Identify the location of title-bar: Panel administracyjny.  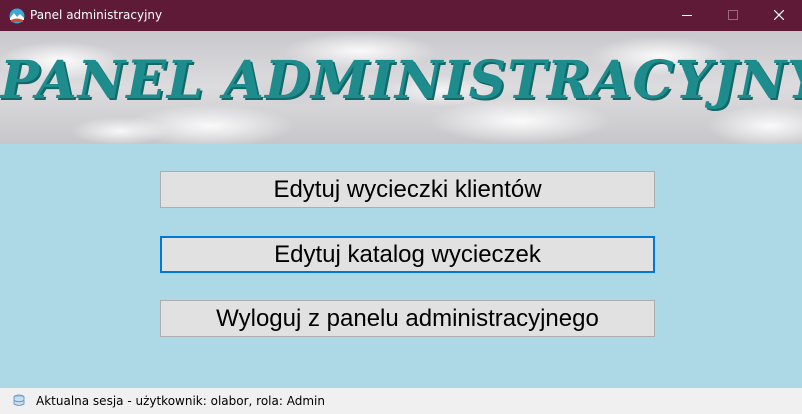
(401, 15).